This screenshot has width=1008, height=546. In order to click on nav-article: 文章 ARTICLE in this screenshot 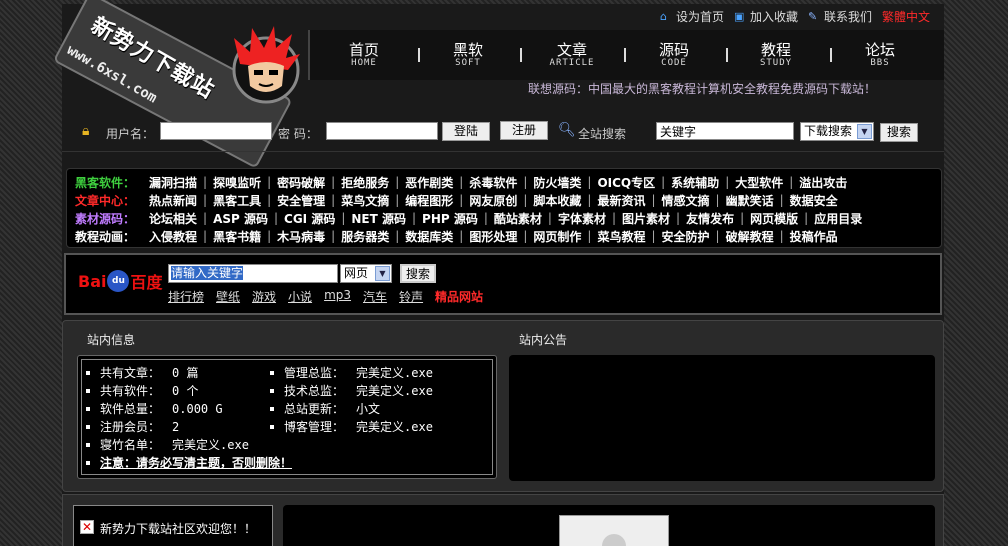, I will do `click(572, 55)`.